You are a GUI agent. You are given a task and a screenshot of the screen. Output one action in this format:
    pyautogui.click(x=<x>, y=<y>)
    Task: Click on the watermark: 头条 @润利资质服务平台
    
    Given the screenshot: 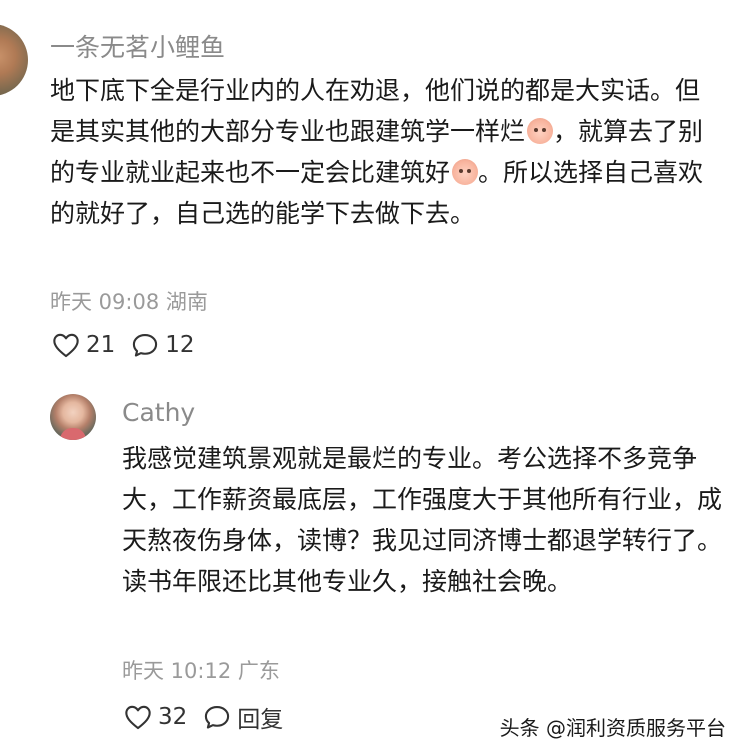 What is the action you would take?
    pyautogui.click(x=612, y=728)
    